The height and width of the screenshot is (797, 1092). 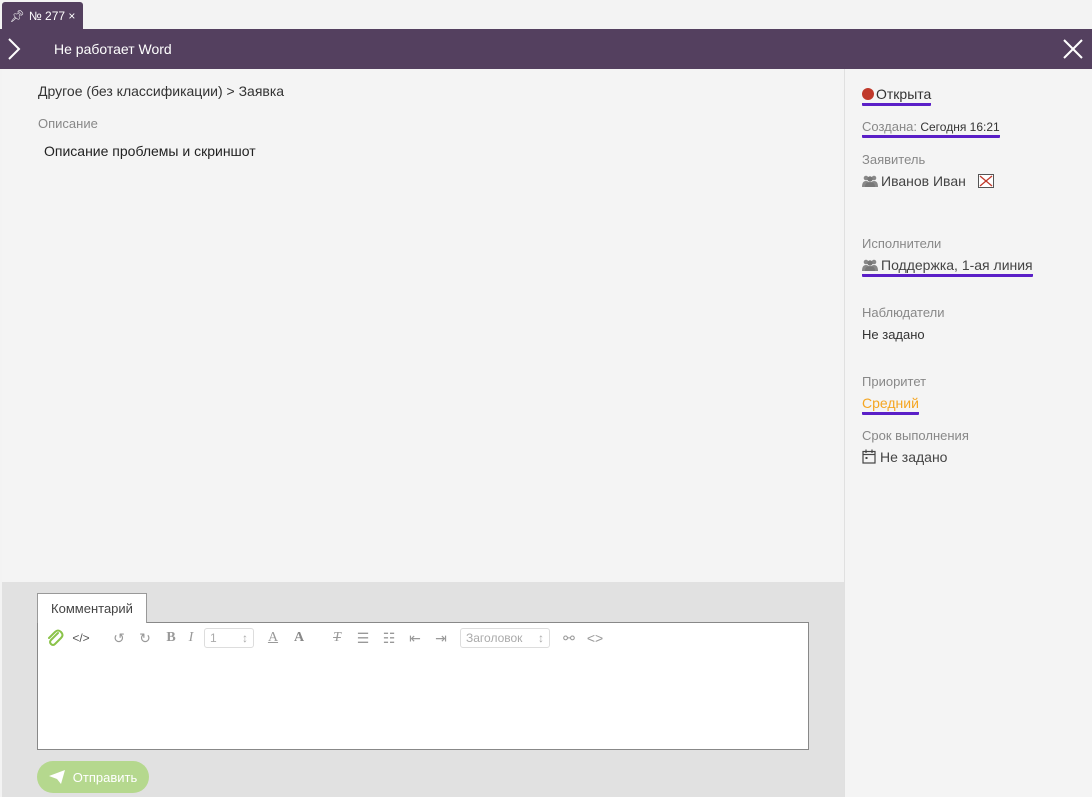 I want to click on pin-icon: 📌︎, so click(x=17, y=16).